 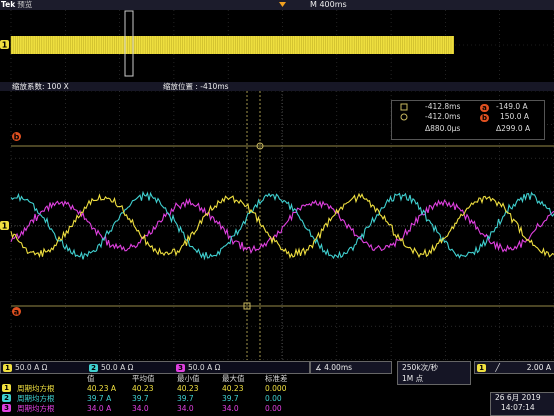 I want to click on cursor-delta-time: Δ880.0μs, so click(x=443, y=128).